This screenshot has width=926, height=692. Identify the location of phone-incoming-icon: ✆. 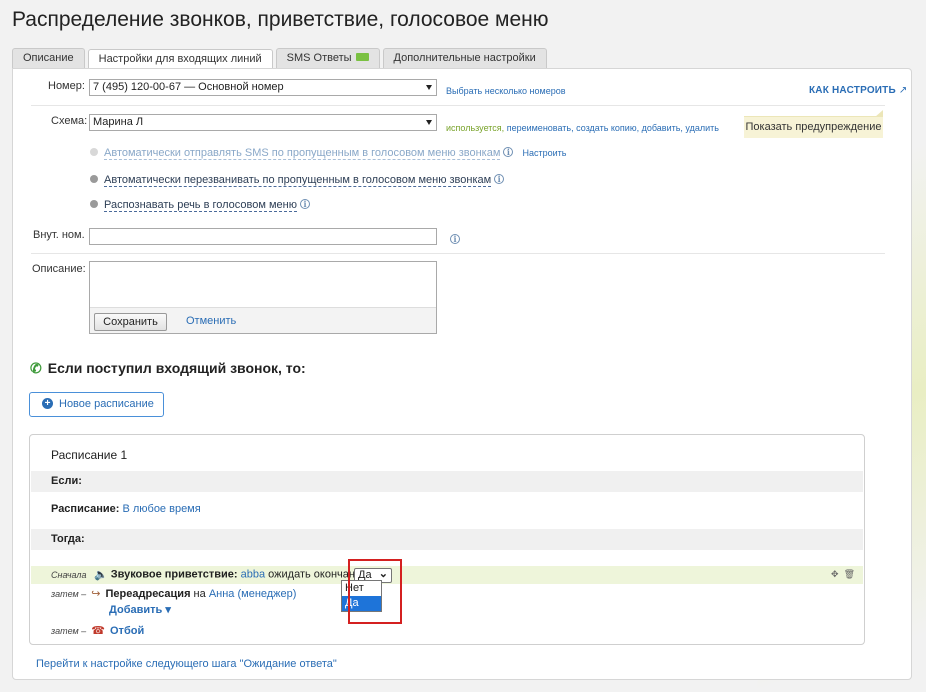
(36, 367).